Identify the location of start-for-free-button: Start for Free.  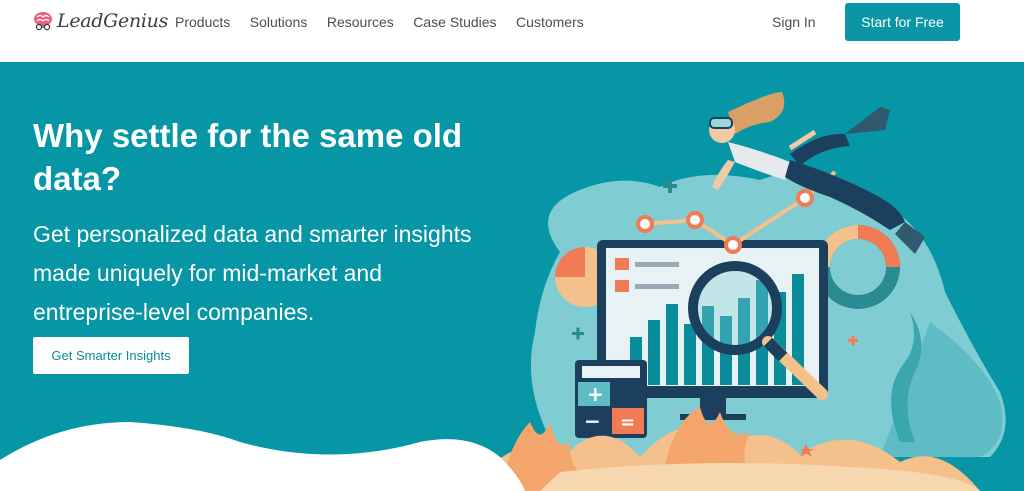
(902, 22).